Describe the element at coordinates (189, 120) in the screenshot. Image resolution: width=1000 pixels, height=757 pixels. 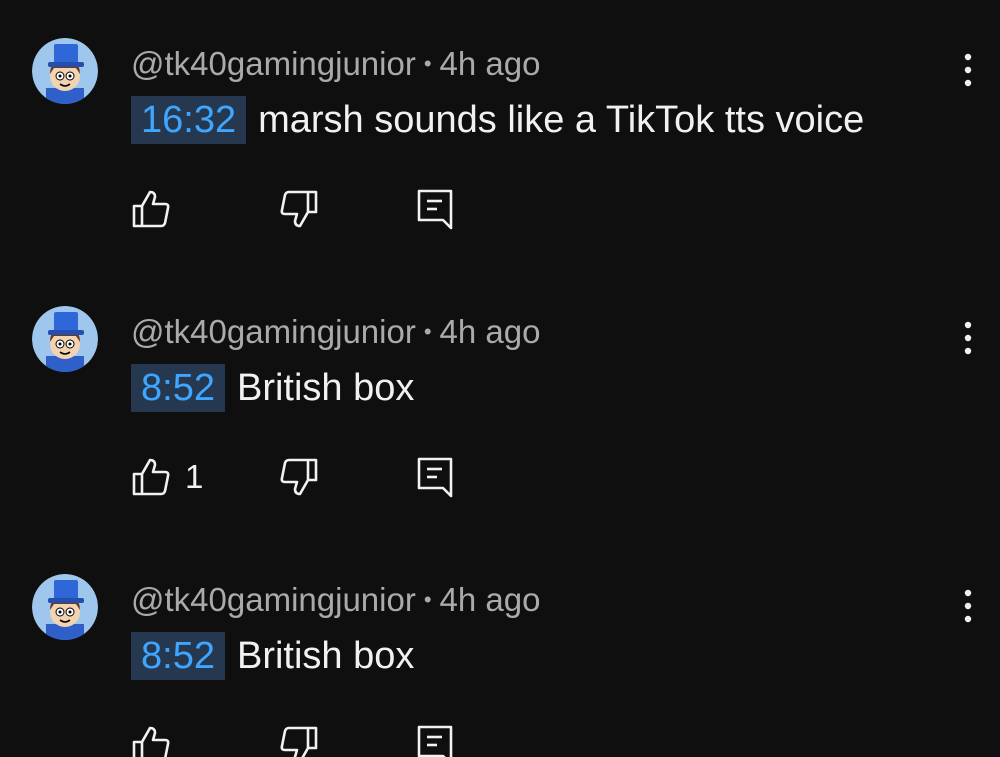
I see `timestamp-link: 16:32` at that location.